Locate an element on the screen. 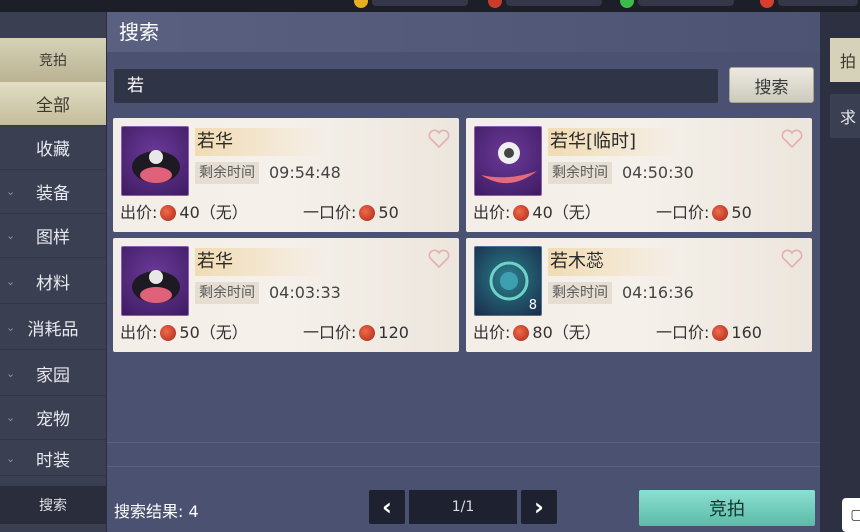  time-remaining: 04:50:30 is located at coordinates (658, 172).